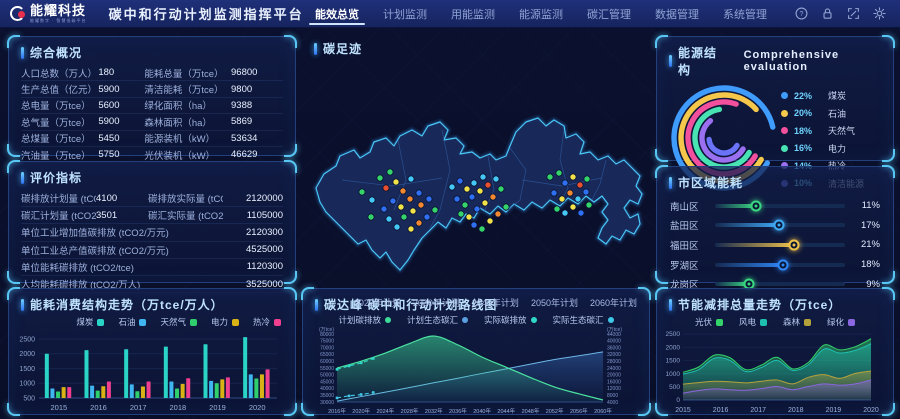 The width and height of the screenshot is (900, 419). Describe the element at coordinates (437, 320) in the screenshot. I see `legend-item-计划生态碳汇: 计划生态碳汇` at that location.